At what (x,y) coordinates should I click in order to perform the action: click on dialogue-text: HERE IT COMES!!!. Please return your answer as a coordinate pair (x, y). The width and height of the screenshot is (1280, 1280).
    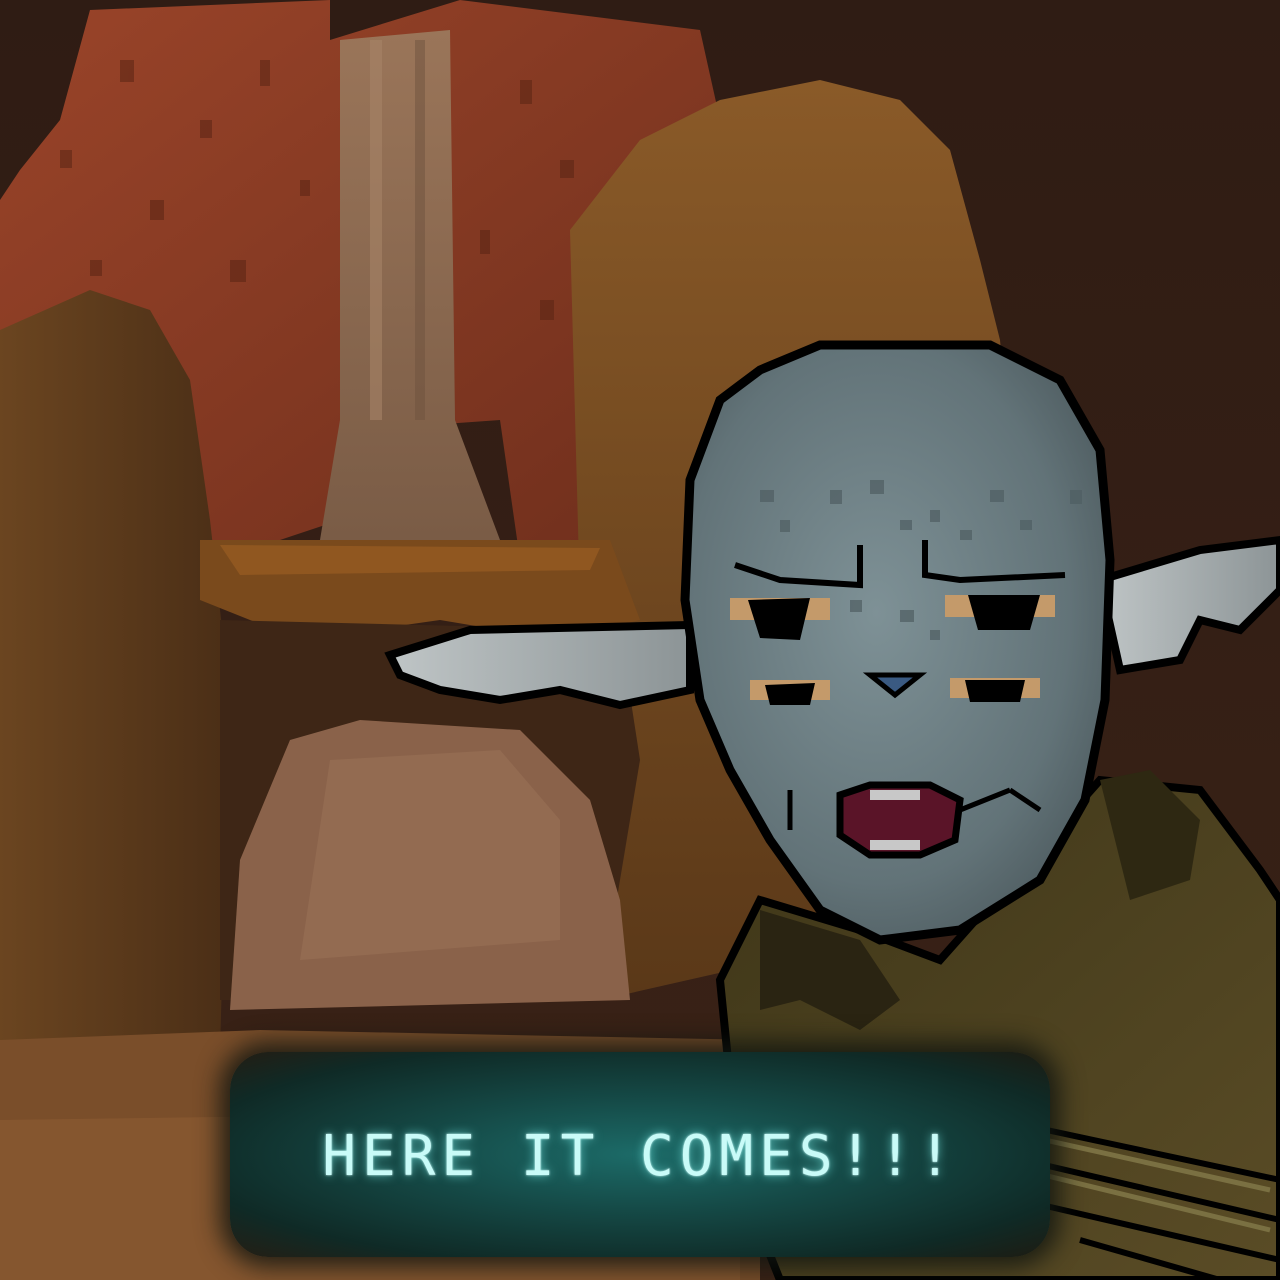
    Looking at the image, I should click on (640, 1156).